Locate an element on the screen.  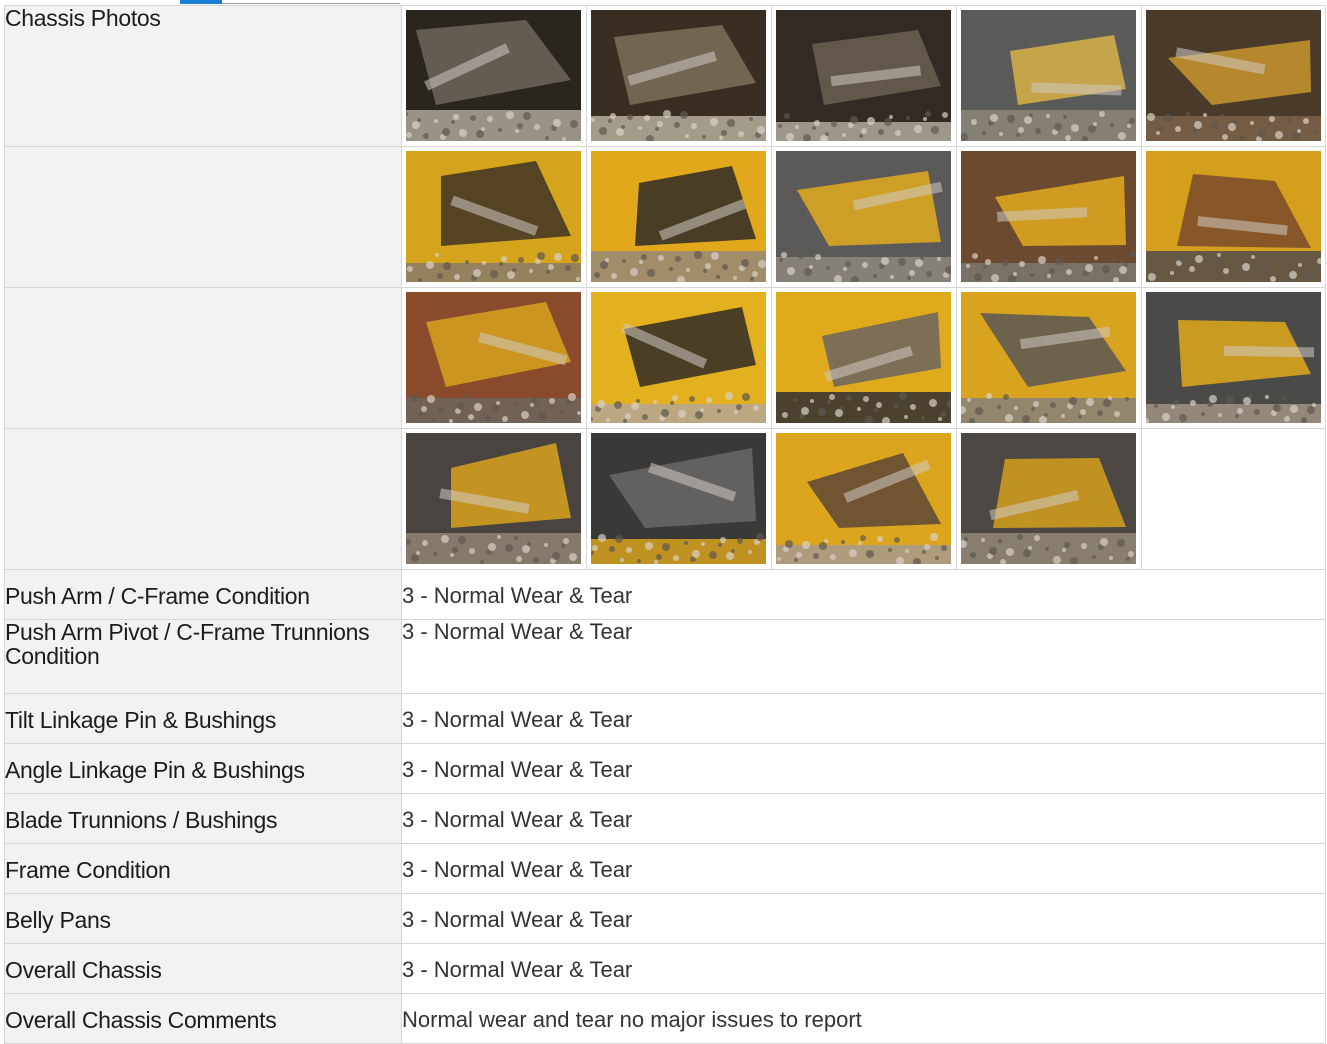
c-frame-photo is located at coordinates (678, 498).